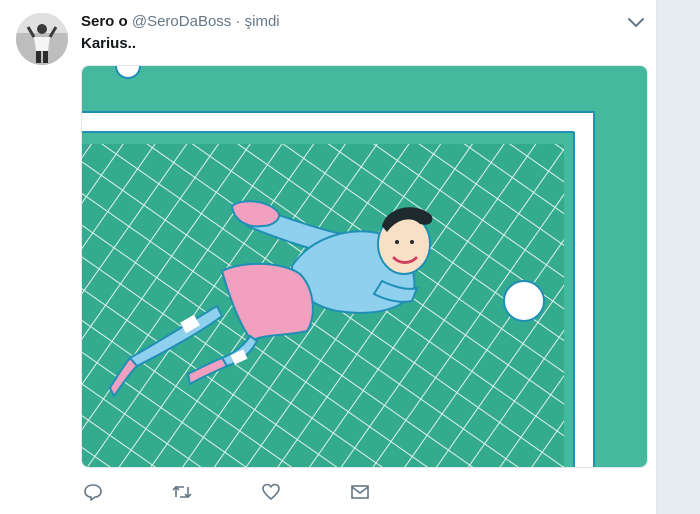  I want to click on more-options-button, so click(636, 22).